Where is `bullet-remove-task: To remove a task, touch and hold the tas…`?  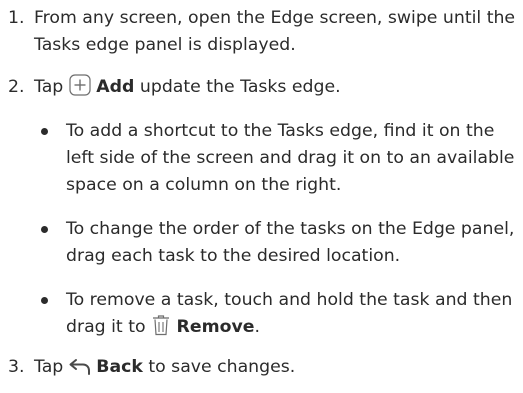
bullet-remove-task: To remove a task, touch and hold the tas… is located at coordinates (278, 314).